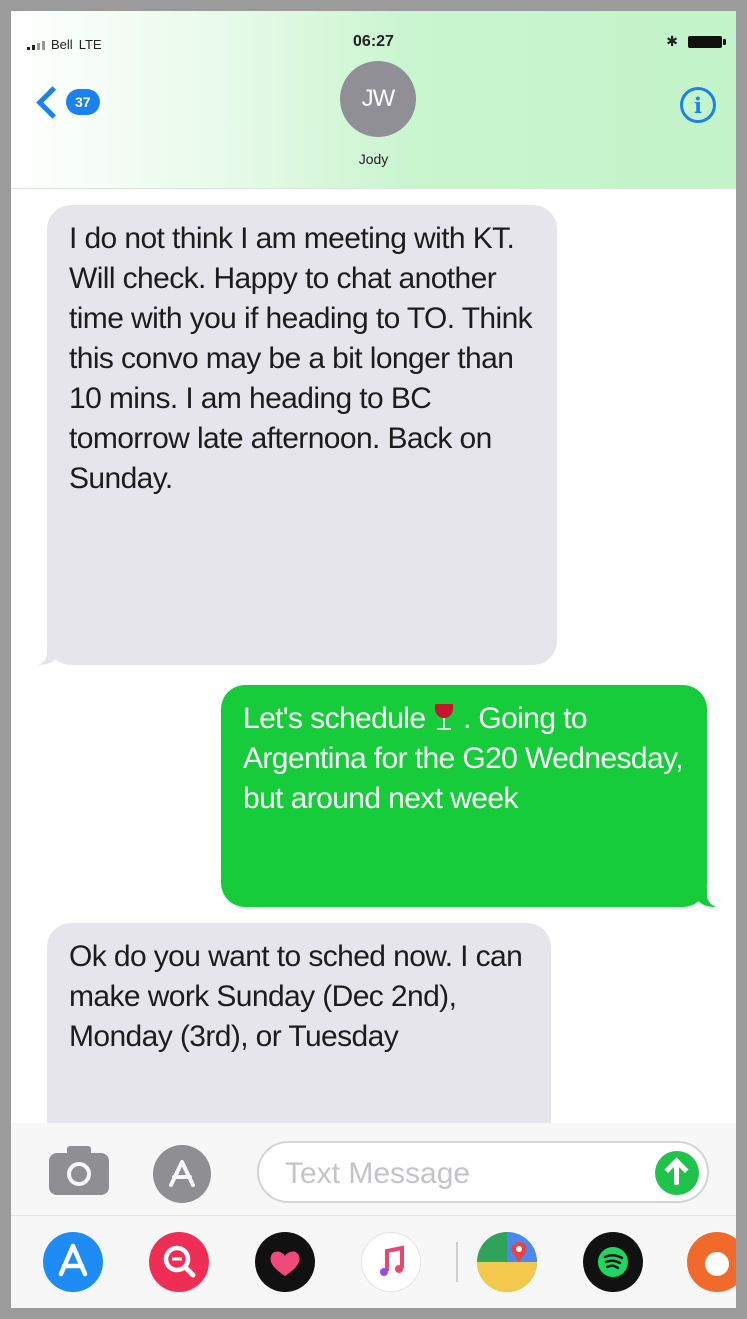  Describe the element at coordinates (457, 1262) in the screenshot. I see `app-strip-divider` at that location.